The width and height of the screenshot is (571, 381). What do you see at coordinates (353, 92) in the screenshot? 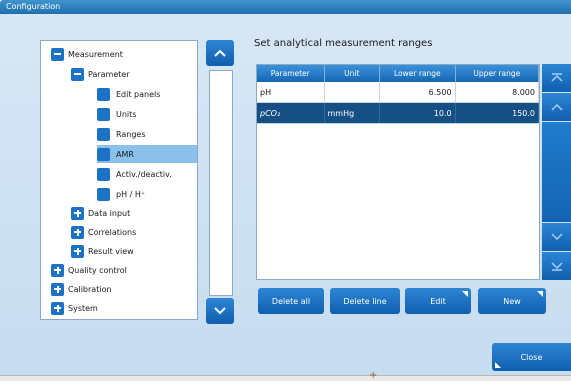
I see `table-cell` at bounding box center [353, 92].